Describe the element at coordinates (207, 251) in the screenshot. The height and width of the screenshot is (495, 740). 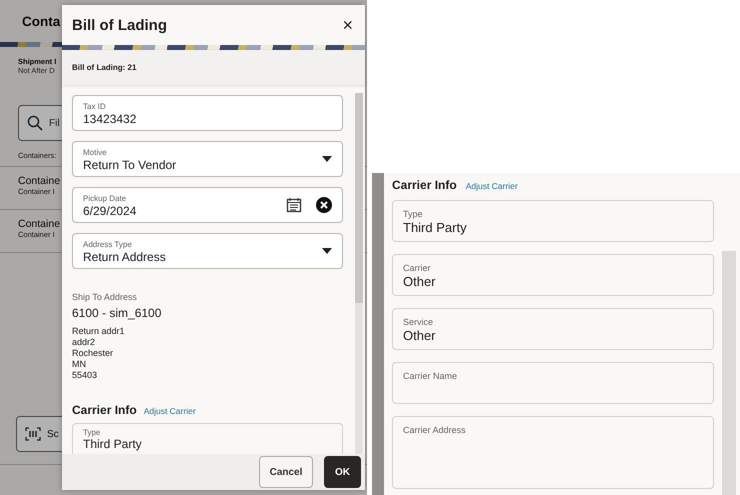
I see `select-field: Address Type Return Address` at that location.